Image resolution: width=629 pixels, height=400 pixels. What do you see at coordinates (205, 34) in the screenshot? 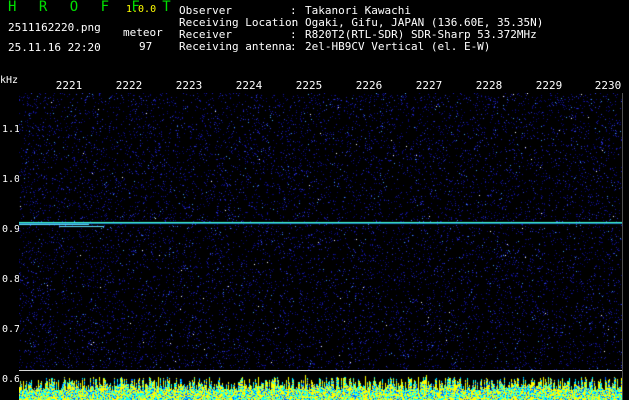
I see `receiver-label: Receiver` at bounding box center [205, 34].